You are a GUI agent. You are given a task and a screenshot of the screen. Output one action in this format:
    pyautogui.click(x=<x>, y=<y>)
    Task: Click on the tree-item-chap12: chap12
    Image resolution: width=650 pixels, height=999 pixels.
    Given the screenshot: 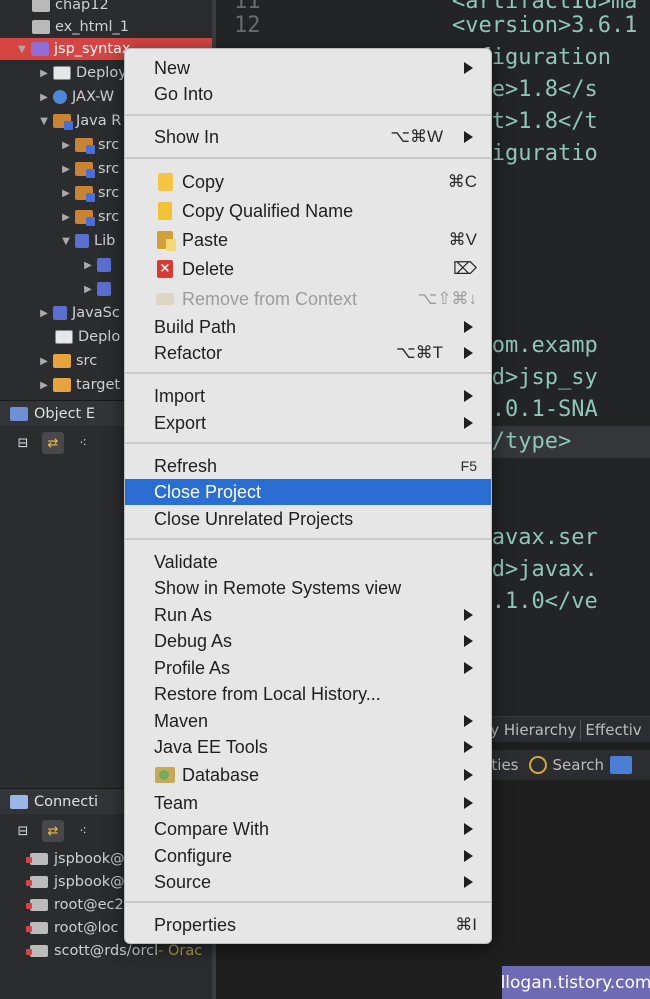 What is the action you would take?
    pyautogui.click(x=106, y=8)
    